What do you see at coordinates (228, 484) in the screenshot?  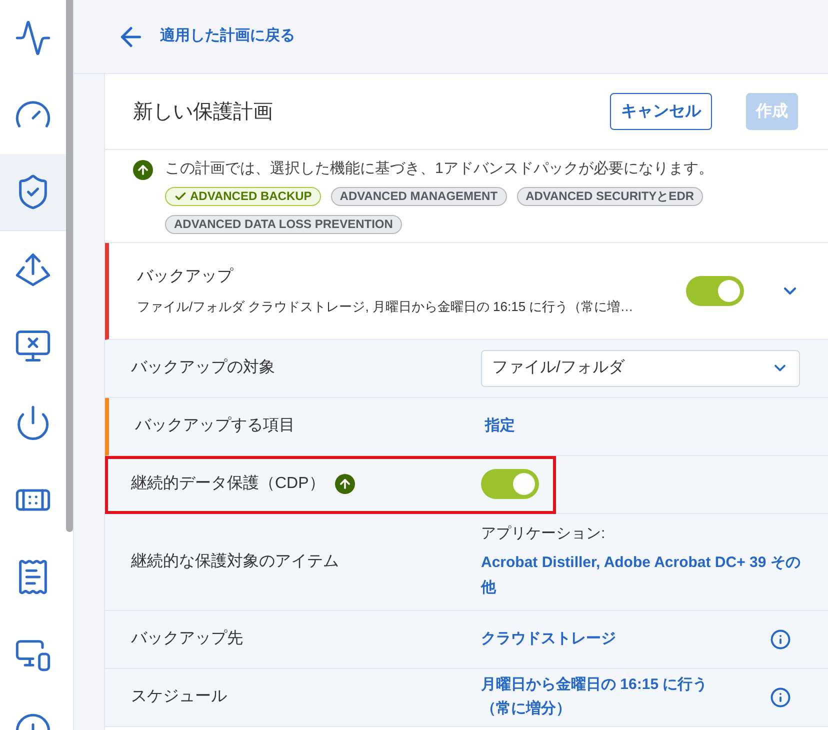 I see `setting-label: 継続的データ保護（CDP）` at bounding box center [228, 484].